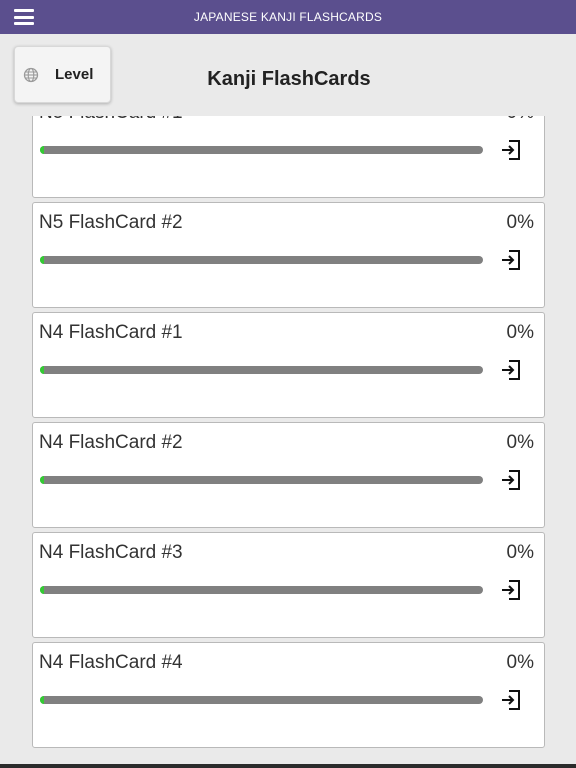  I want to click on app-title: JAPANESE KANJI FLASHCARDS, so click(288, 17).